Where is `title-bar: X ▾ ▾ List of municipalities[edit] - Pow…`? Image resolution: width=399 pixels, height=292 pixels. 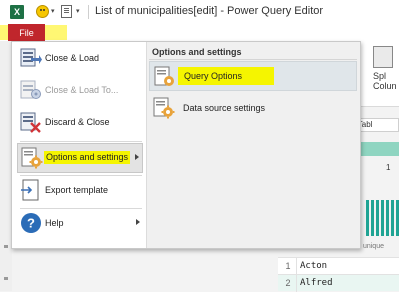
title-bar: X ▾ ▾ List of municipalities[edit] - Pow… is located at coordinates (199, 12).